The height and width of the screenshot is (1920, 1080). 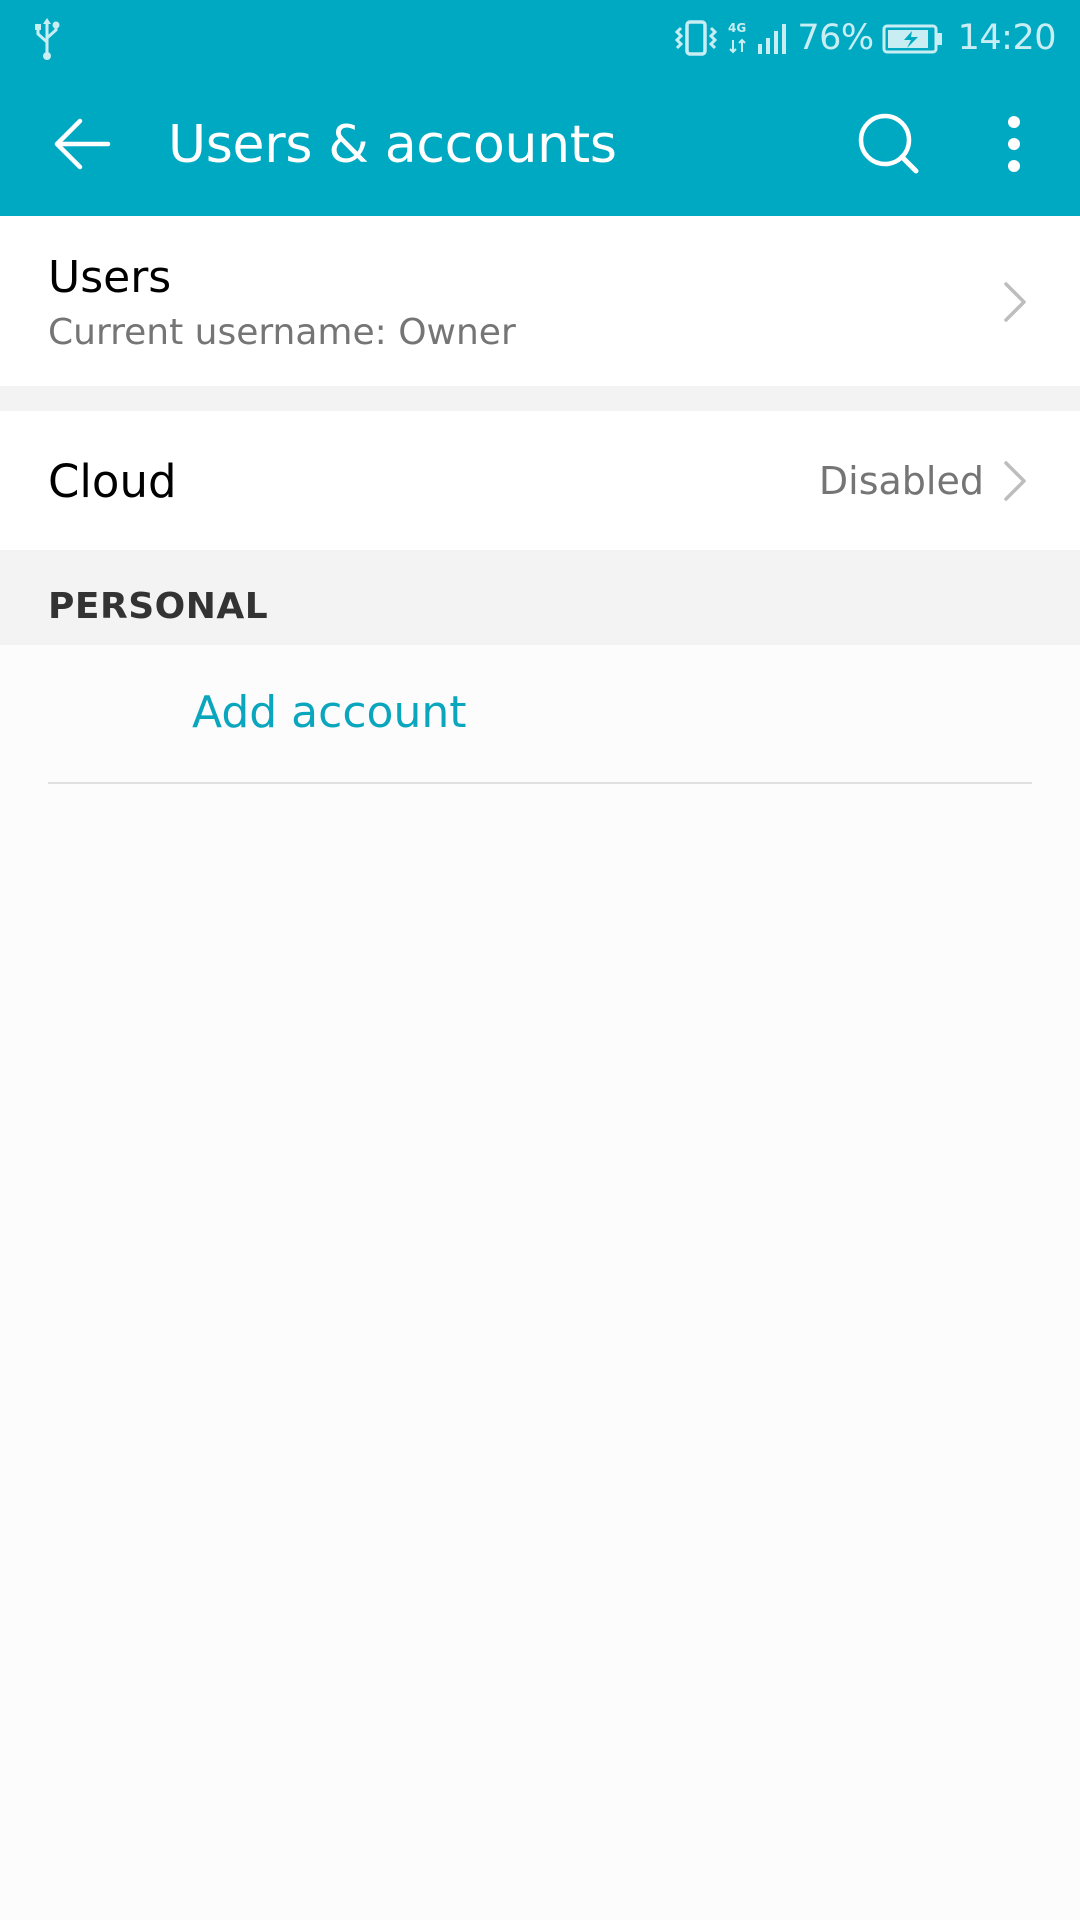 What do you see at coordinates (392, 145) in the screenshot?
I see `page-title: Users & accounts` at bounding box center [392, 145].